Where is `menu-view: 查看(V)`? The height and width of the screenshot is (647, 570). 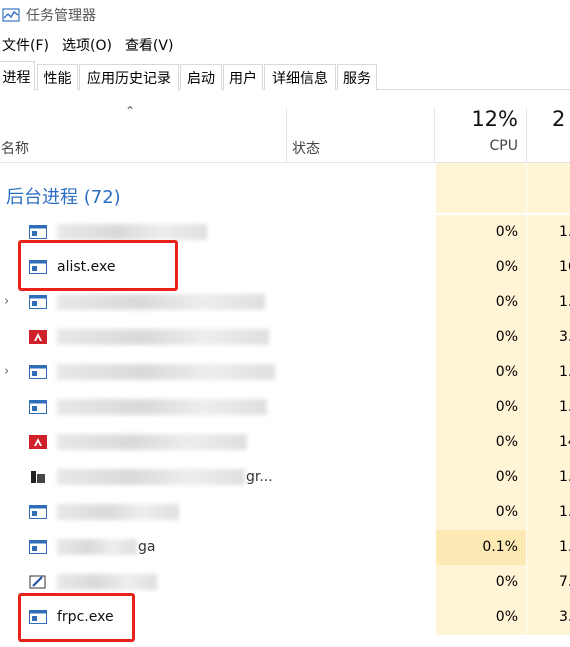
menu-view: 查看(V) is located at coordinates (152, 45).